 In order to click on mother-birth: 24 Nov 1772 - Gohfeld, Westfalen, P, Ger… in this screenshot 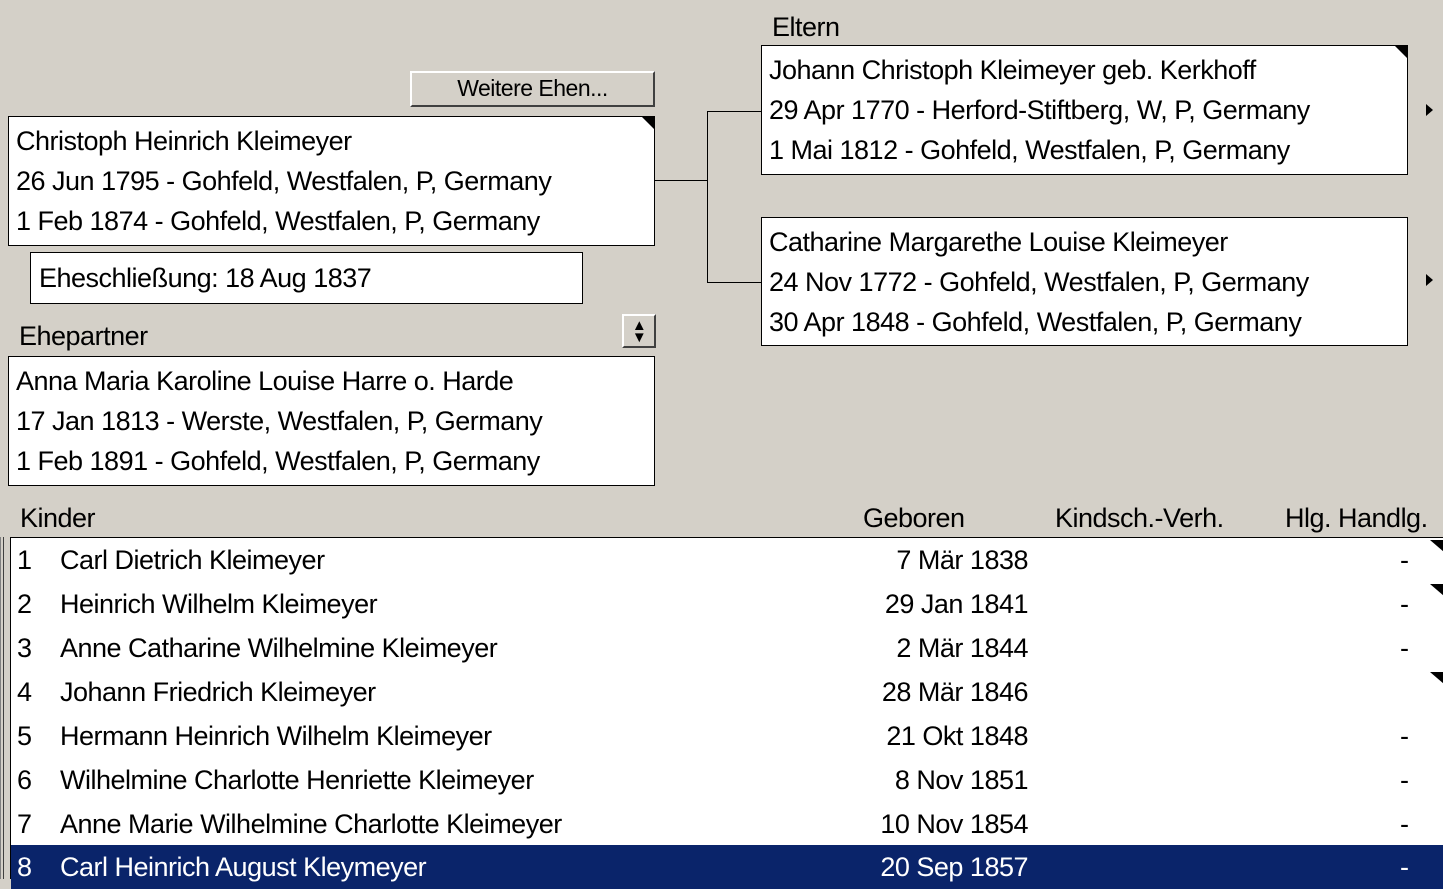, I will do `click(1039, 282)`.